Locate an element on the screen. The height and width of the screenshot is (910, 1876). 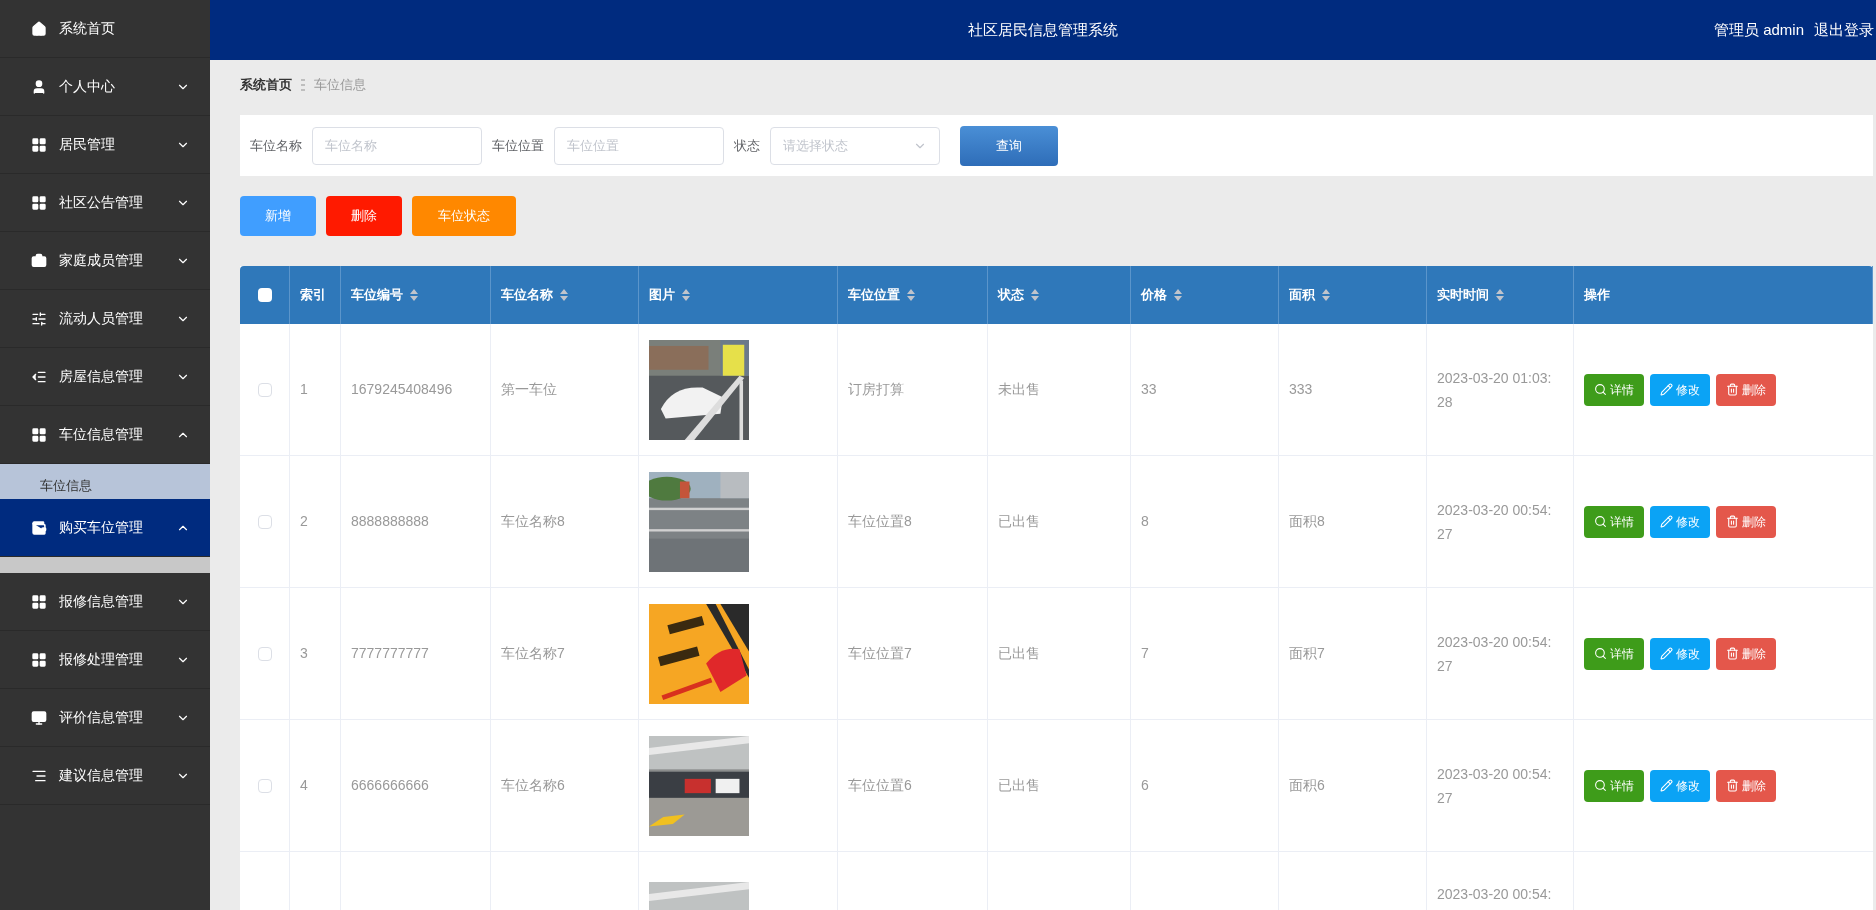
select-all-checkbox is located at coordinates (264, 295).